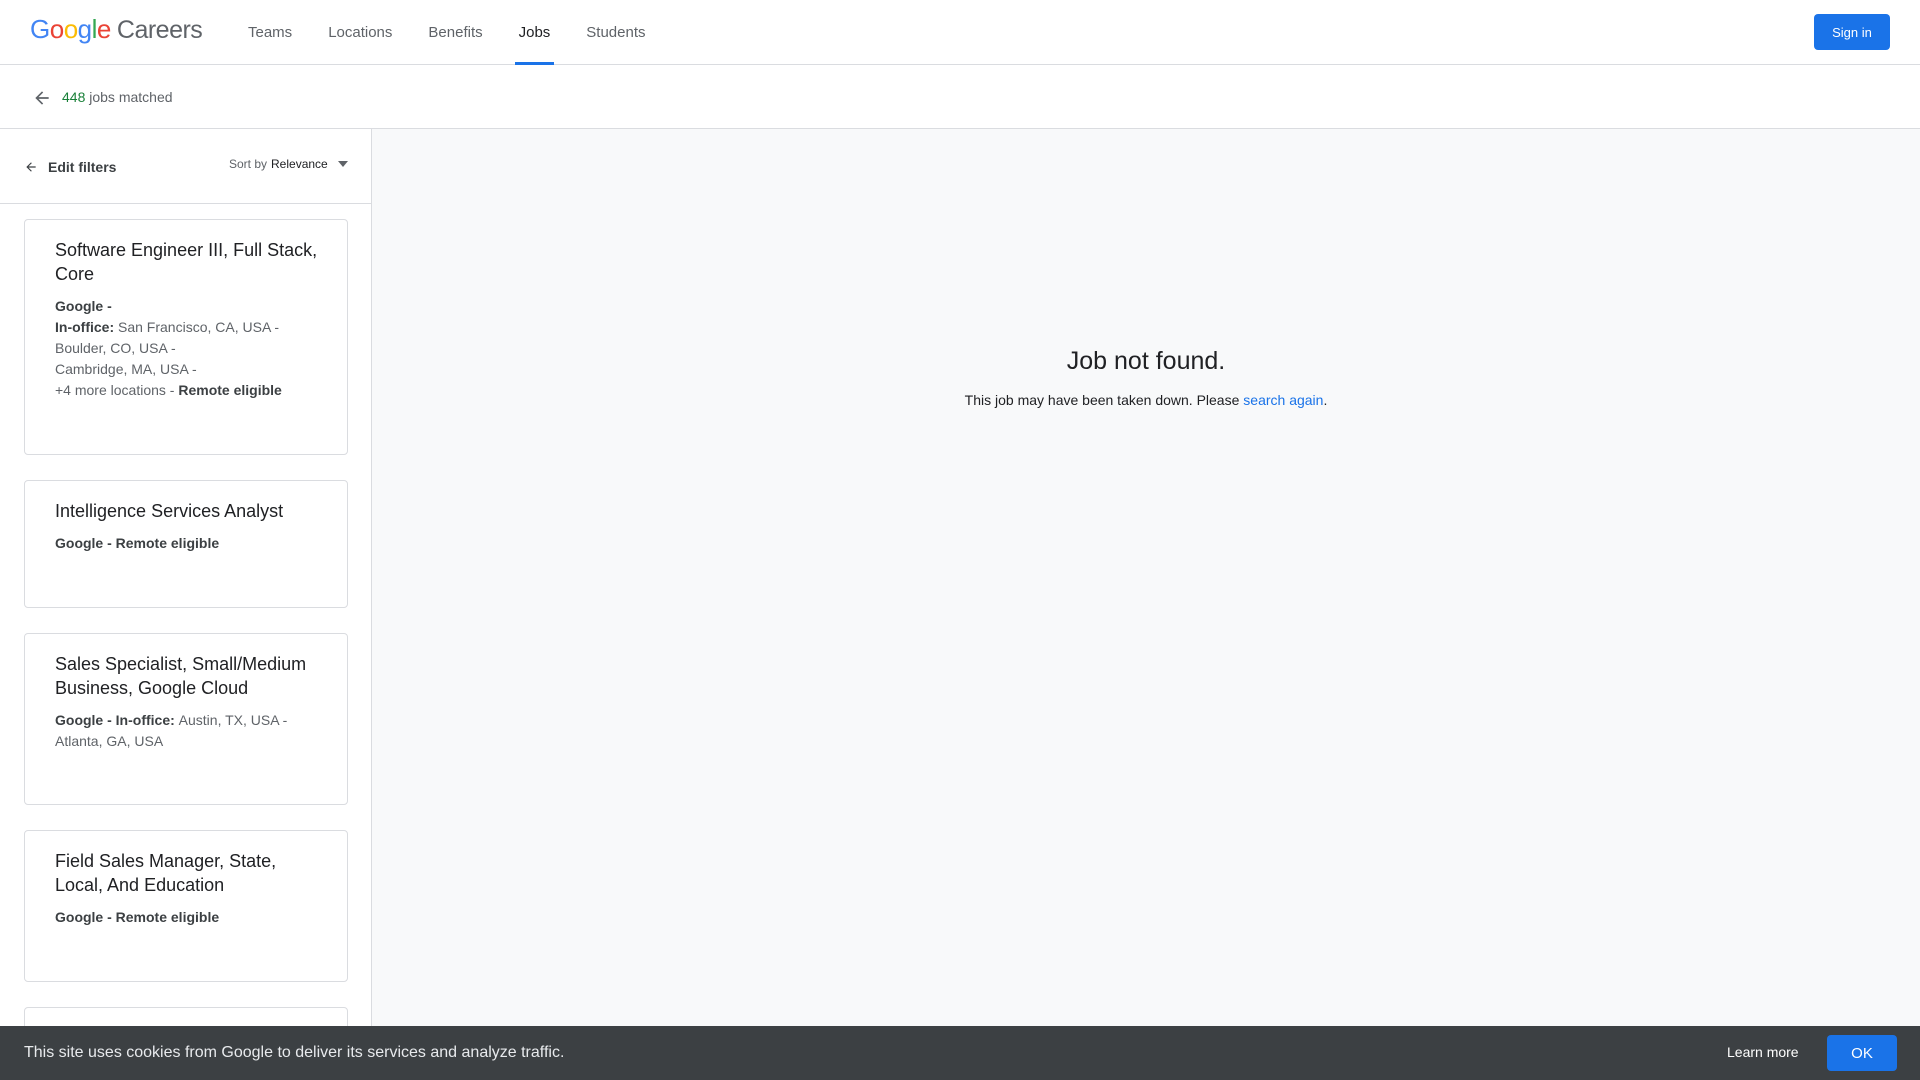  What do you see at coordinates (159, 30) in the screenshot?
I see `logo-careers-text: Careers` at bounding box center [159, 30].